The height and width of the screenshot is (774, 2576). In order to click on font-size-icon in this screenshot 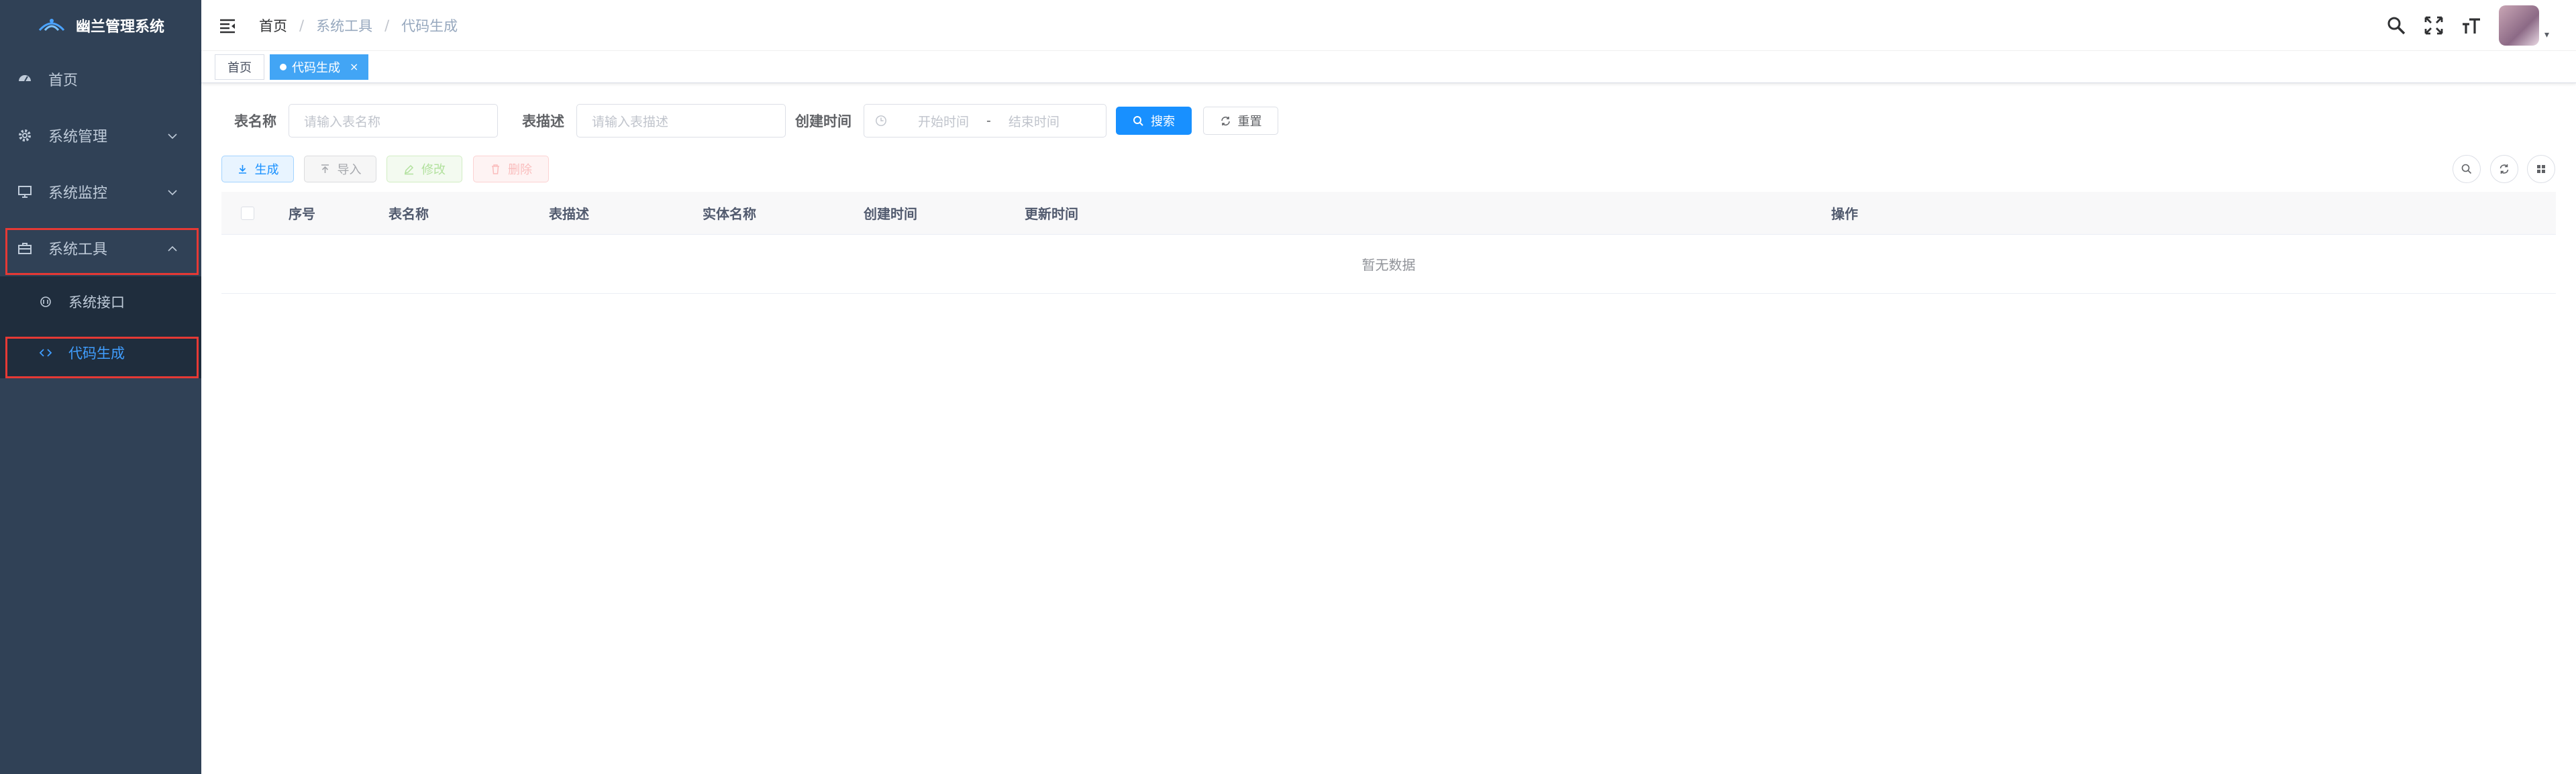, I will do `click(2471, 26)`.